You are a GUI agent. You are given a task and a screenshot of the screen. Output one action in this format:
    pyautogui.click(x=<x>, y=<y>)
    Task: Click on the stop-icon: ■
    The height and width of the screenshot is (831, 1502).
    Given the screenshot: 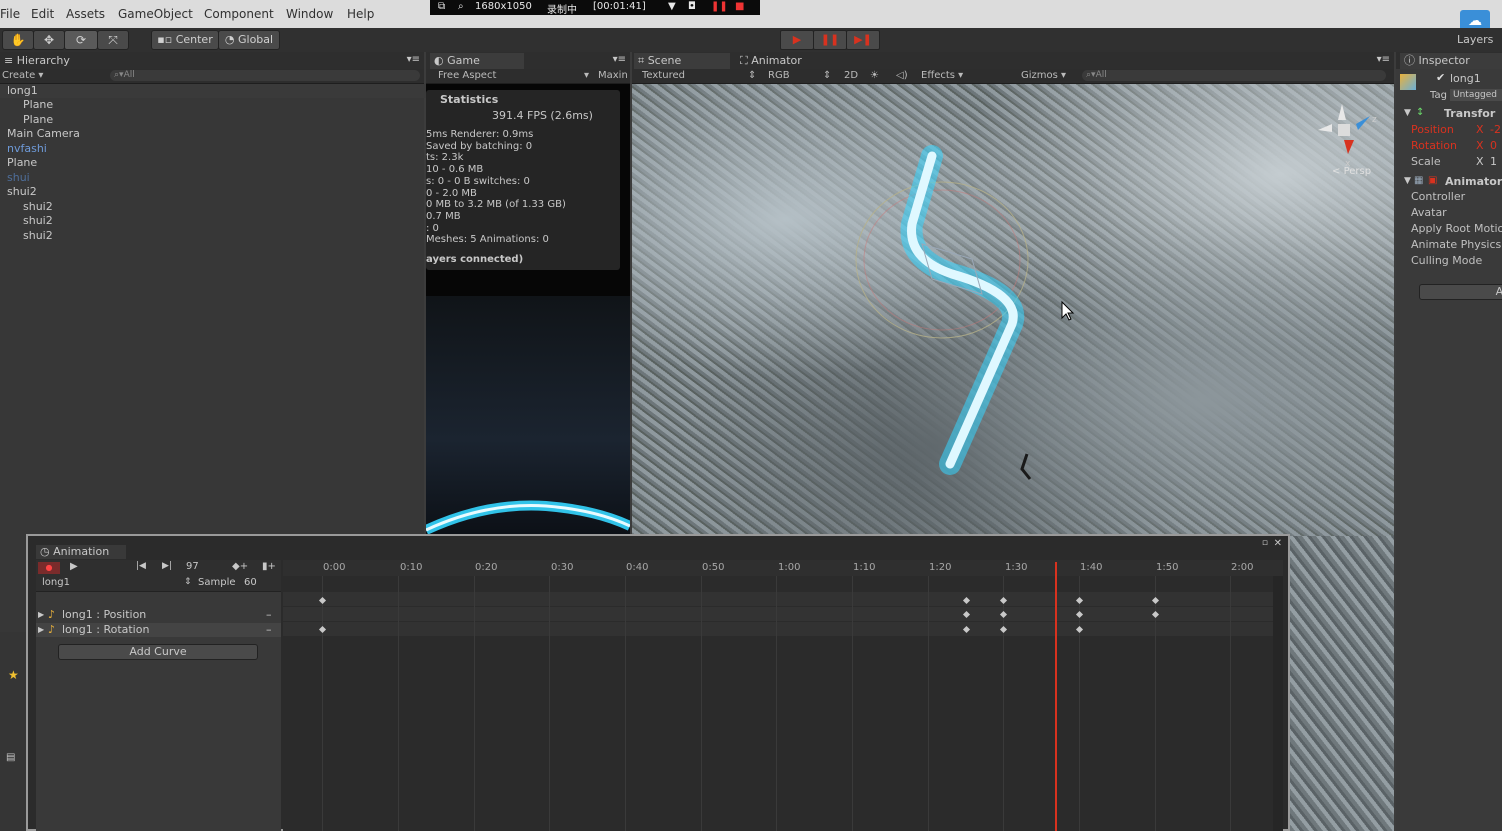 What is the action you would take?
    pyautogui.click(x=739, y=6)
    